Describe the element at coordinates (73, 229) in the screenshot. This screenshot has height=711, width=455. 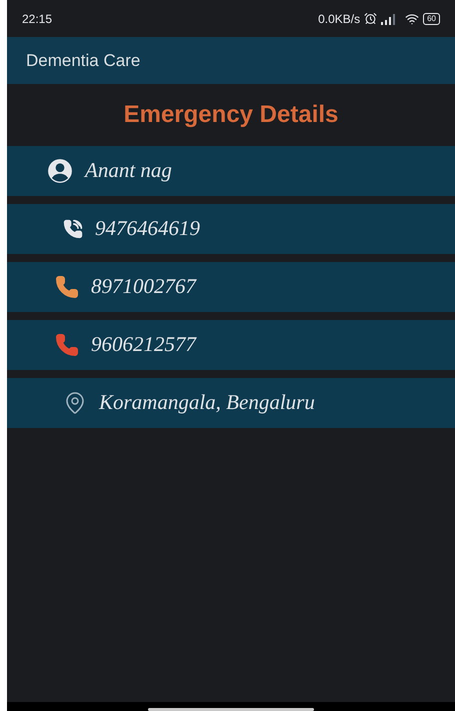
I see `phone-call-icon` at that location.